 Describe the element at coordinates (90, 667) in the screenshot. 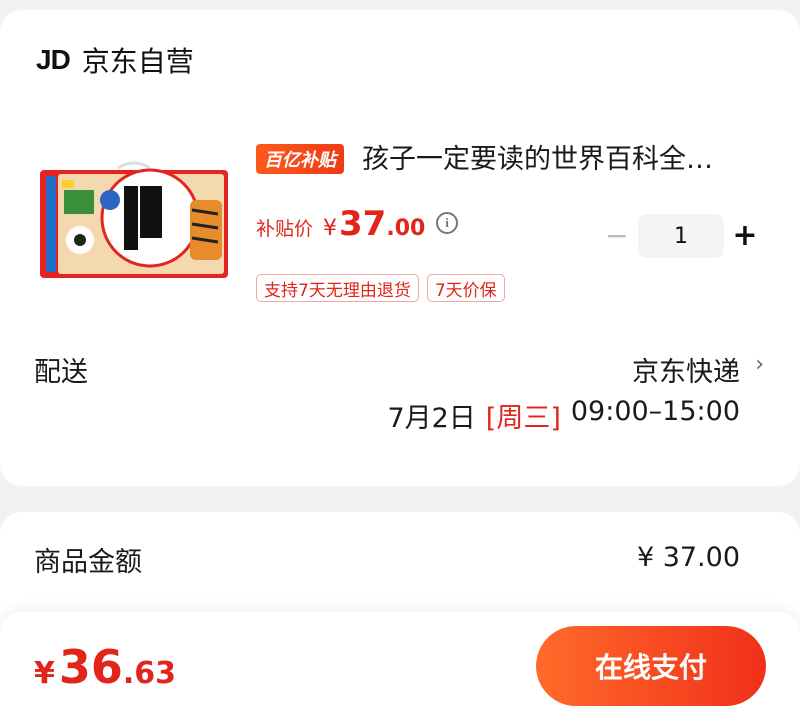

I see `total-integer: 36` at that location.